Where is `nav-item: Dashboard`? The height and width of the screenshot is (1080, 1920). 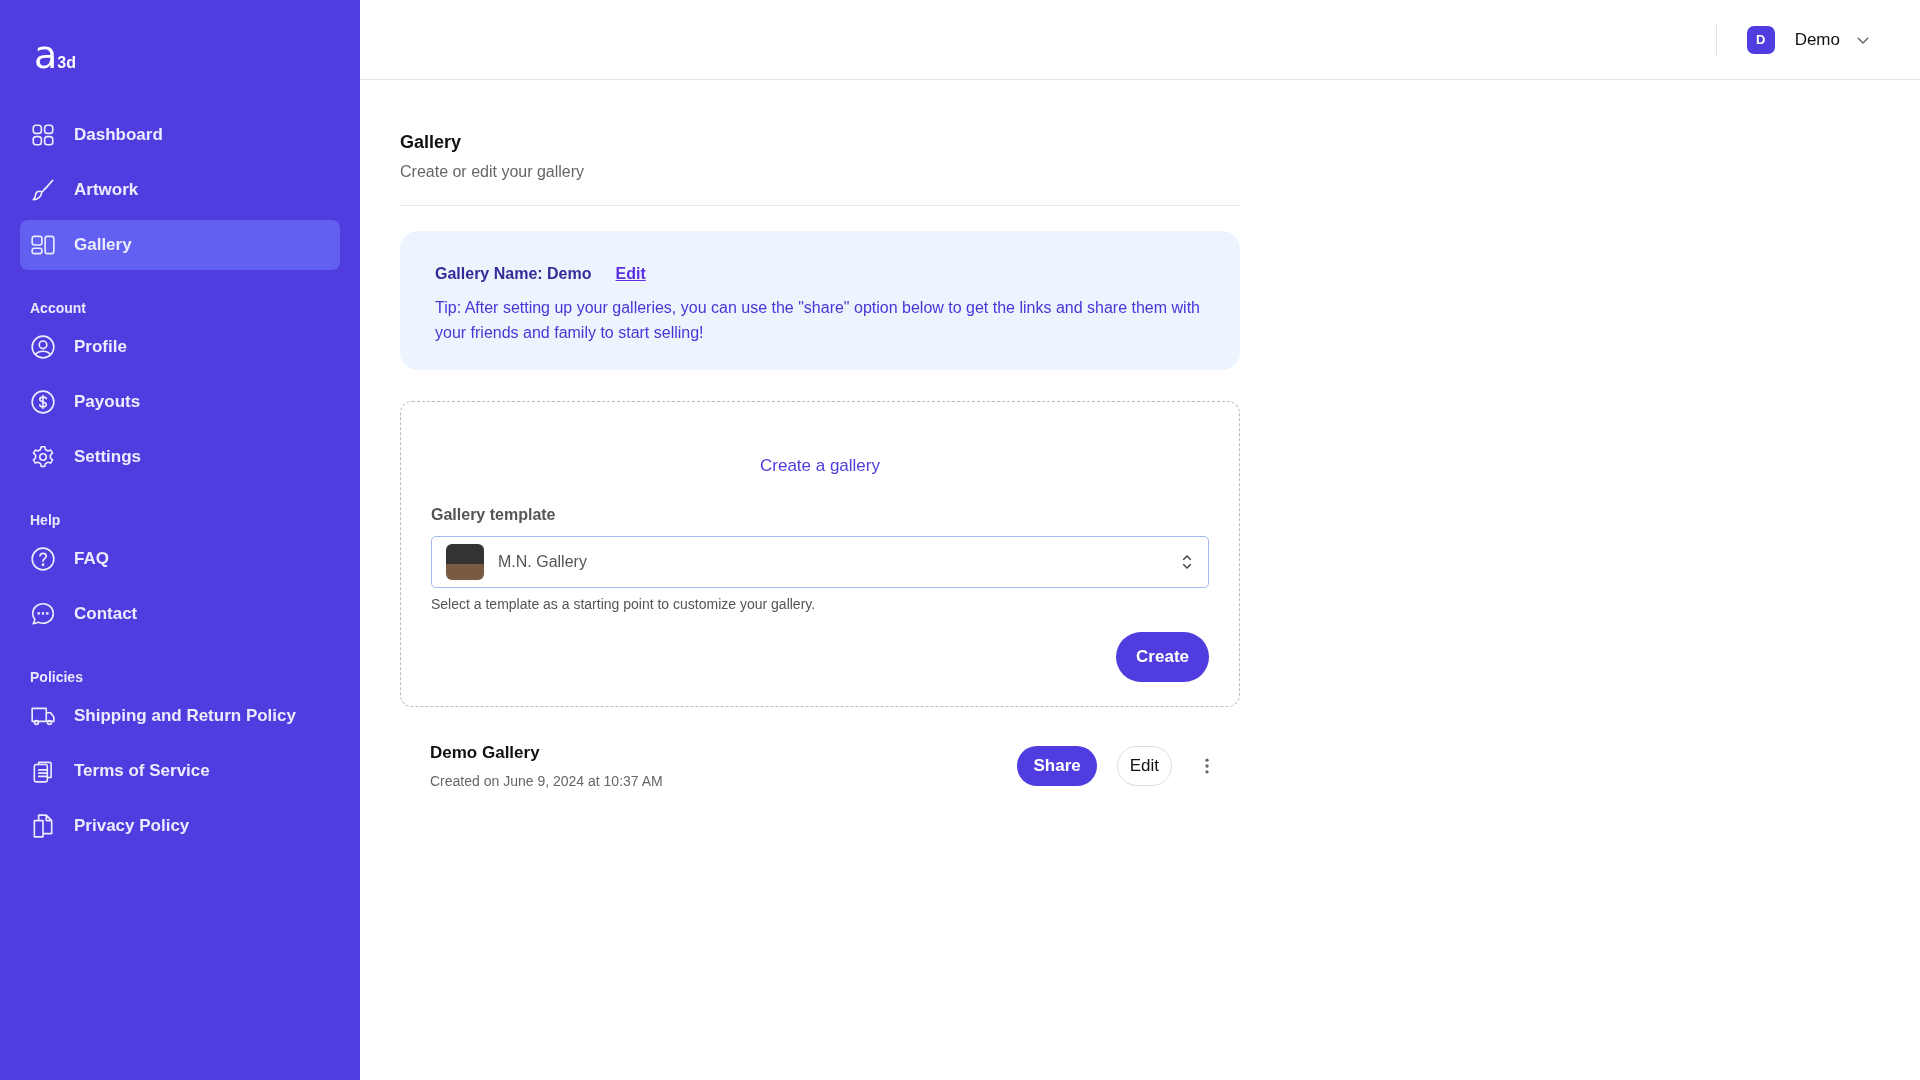 nav-item: Dashboard is located at coordinates (180, 135).